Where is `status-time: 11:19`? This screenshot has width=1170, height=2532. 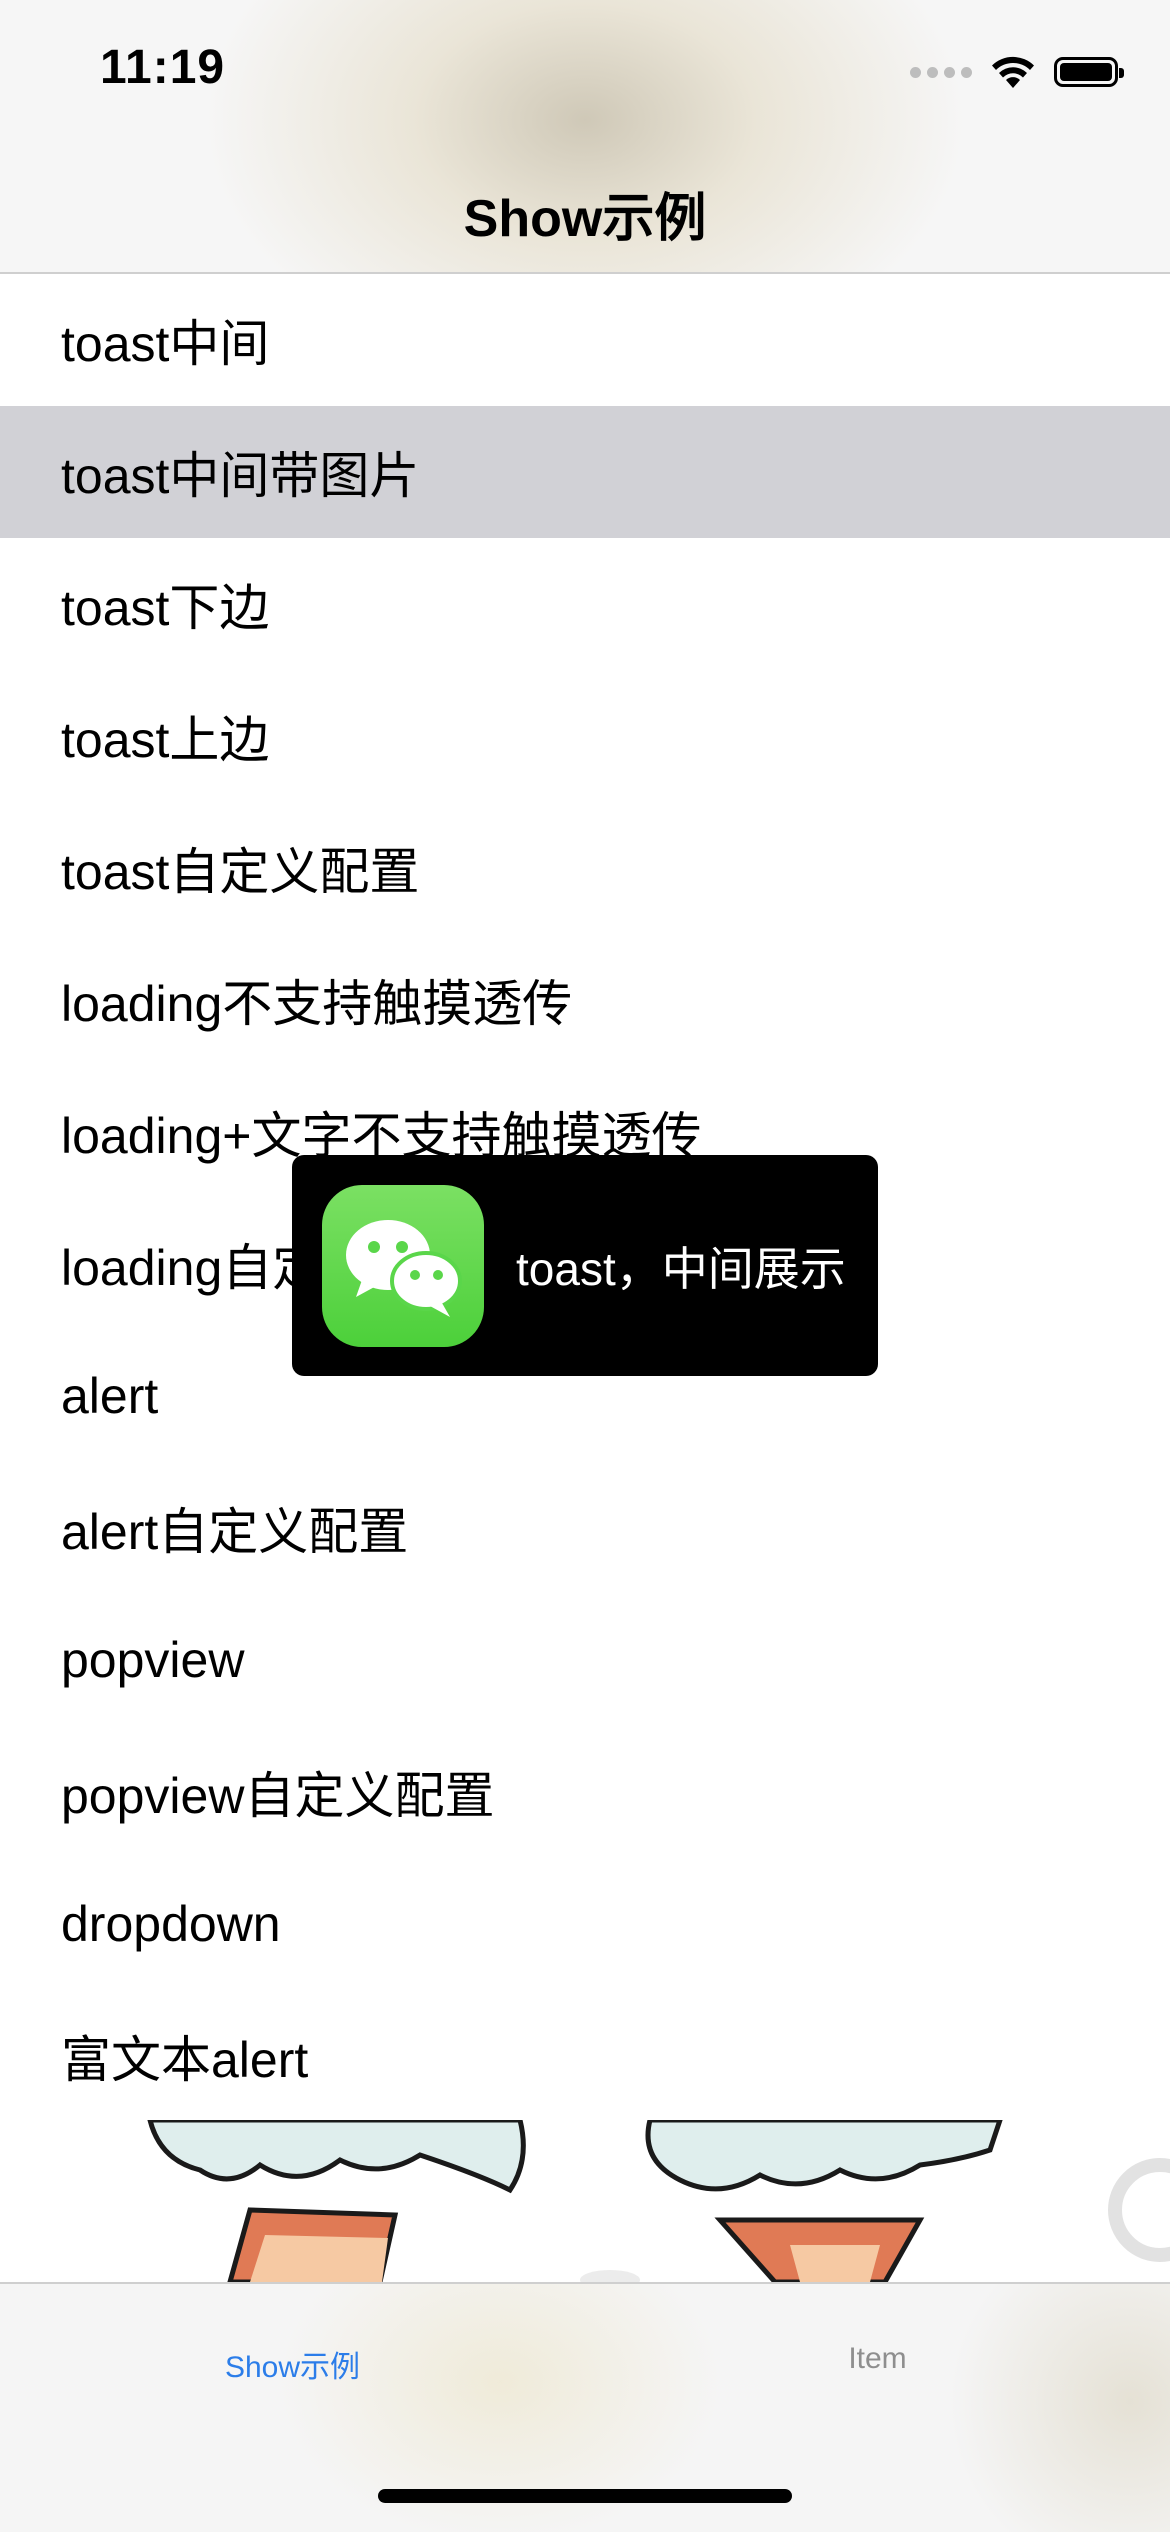
status-time: 11:19 is located at coordinates (163, 67).